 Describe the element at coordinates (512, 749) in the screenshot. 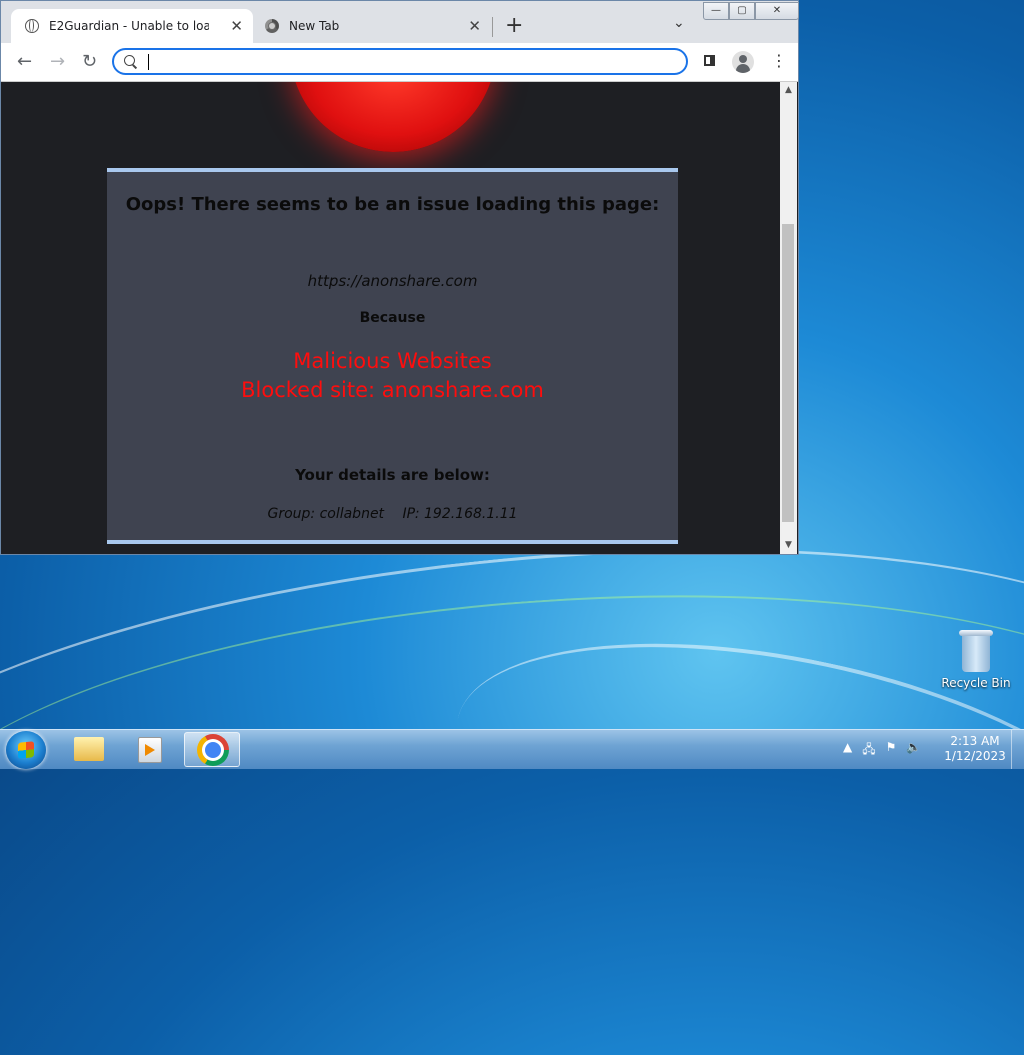

I see `taskbar: ▲ 🖧 ⚑ 🔈 2:13 AM 1/12/2023` at that location.